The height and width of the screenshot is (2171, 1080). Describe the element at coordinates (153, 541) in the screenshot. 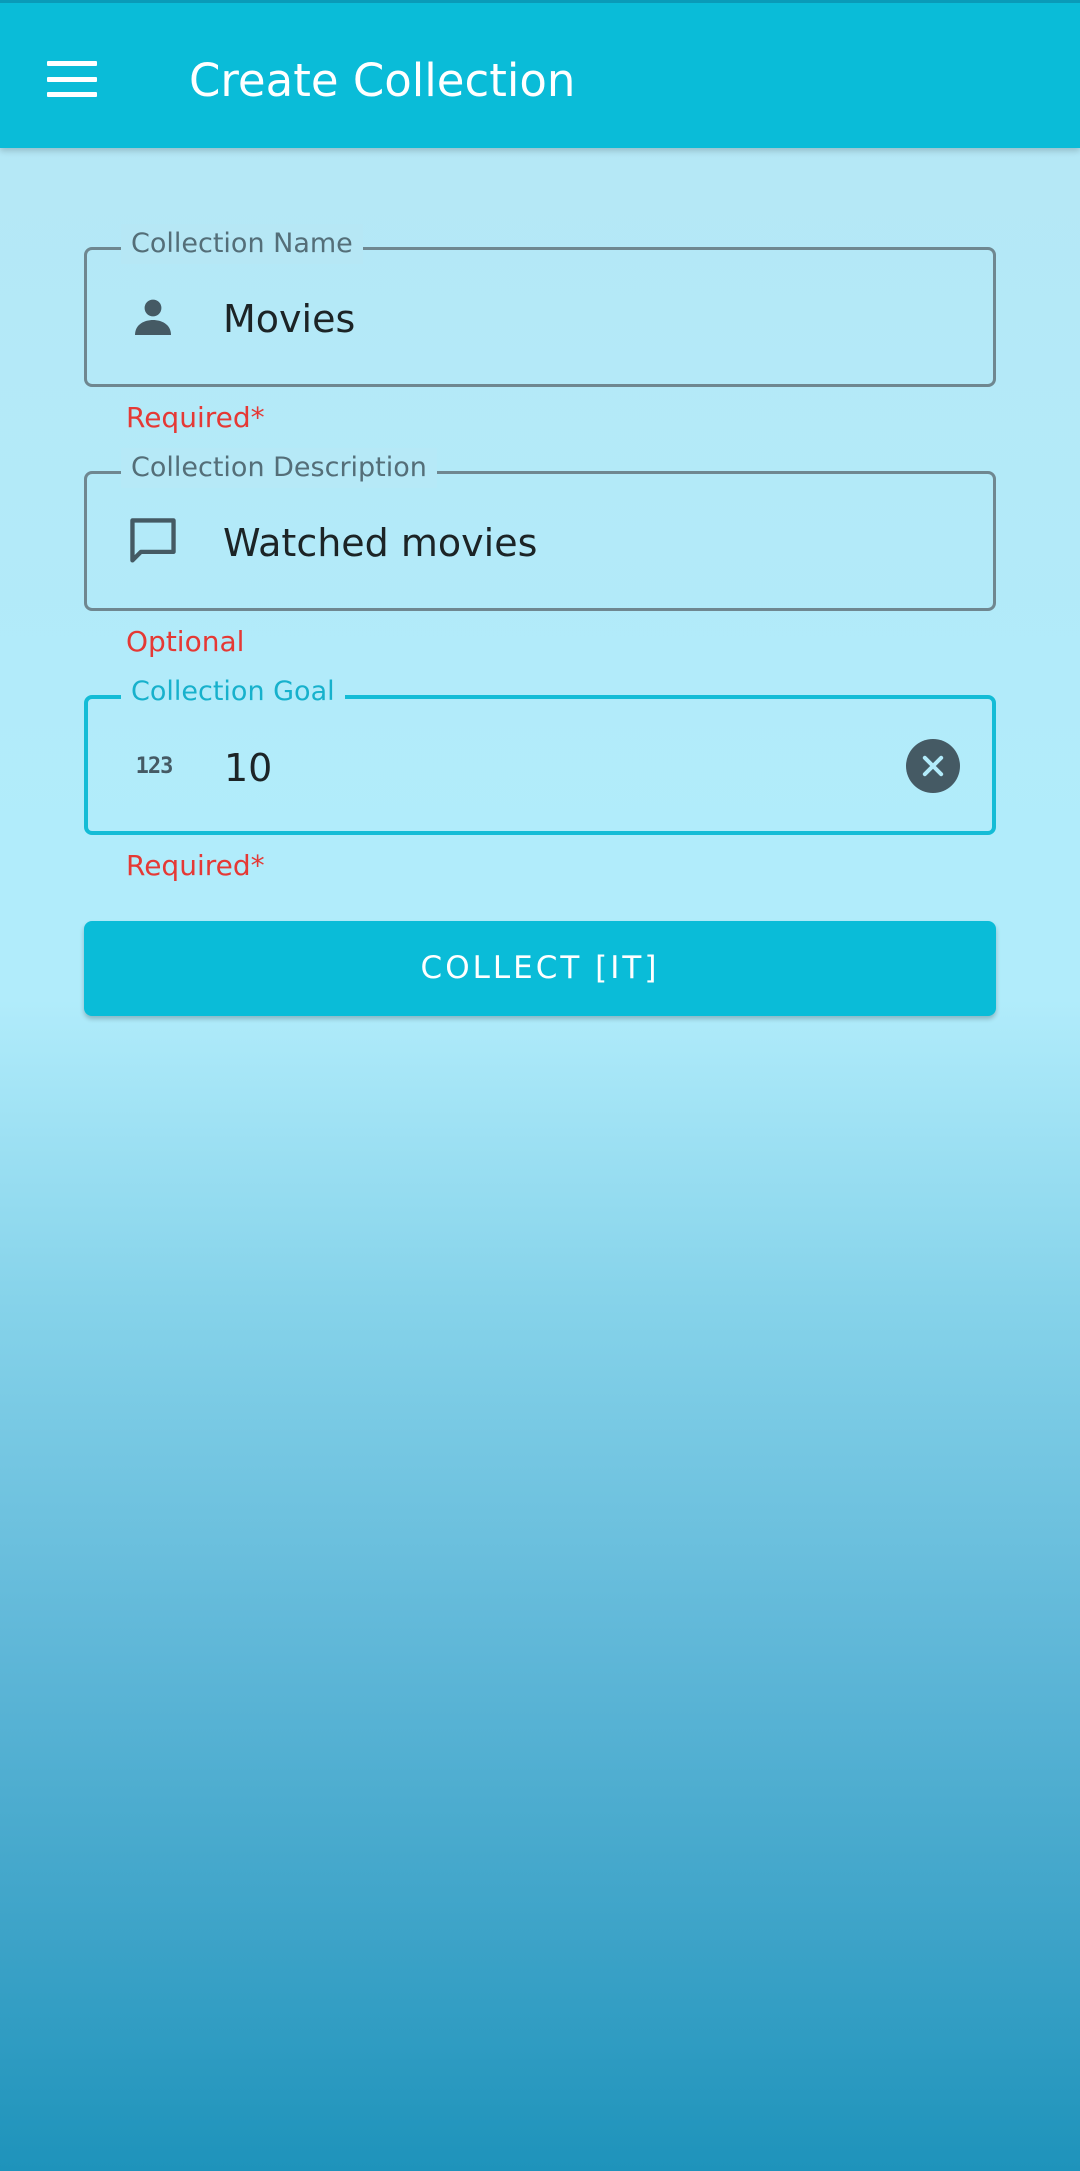

I see `comment-icon` at that location.